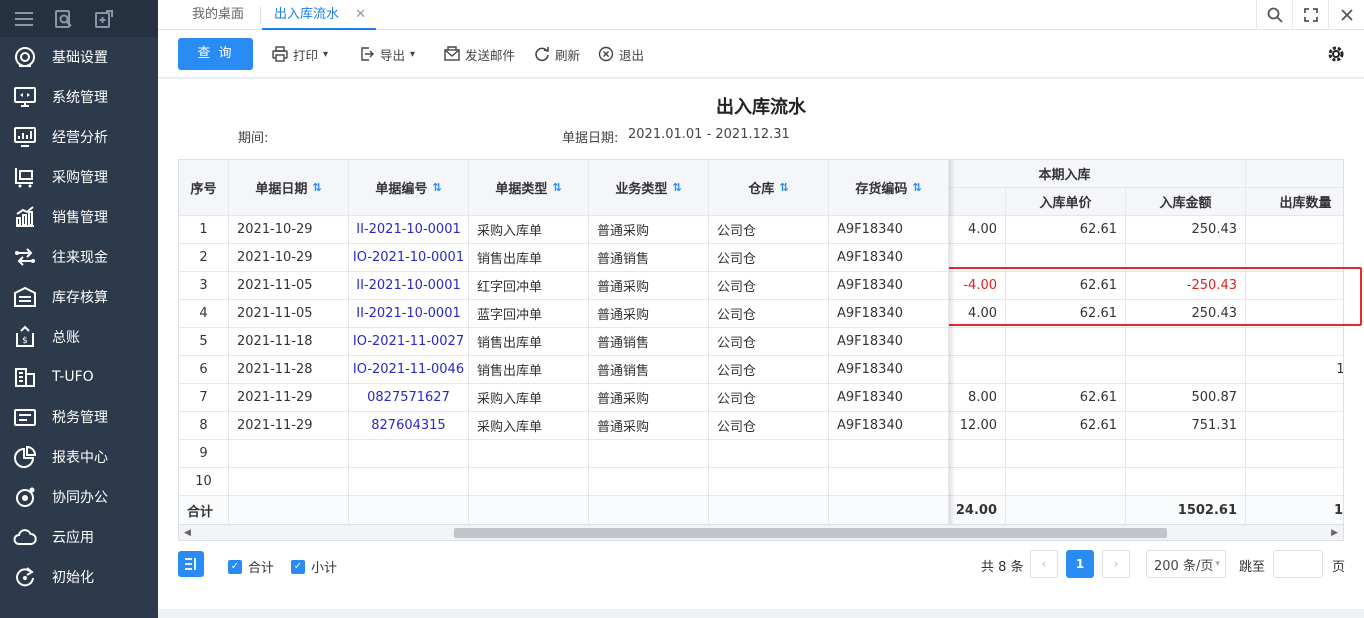 The width and height of the screenshot is (1364, 618). Describe the element at coordinates (529, 188) in the screenshot. I see `header-doc_type: 单据类型 ⇅` at that location.